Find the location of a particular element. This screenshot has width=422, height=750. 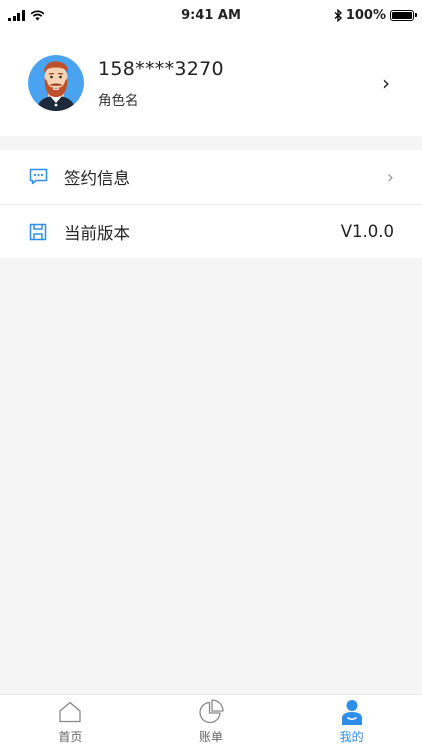

tab-bills: 账单 is located at coordinates (211, 722).